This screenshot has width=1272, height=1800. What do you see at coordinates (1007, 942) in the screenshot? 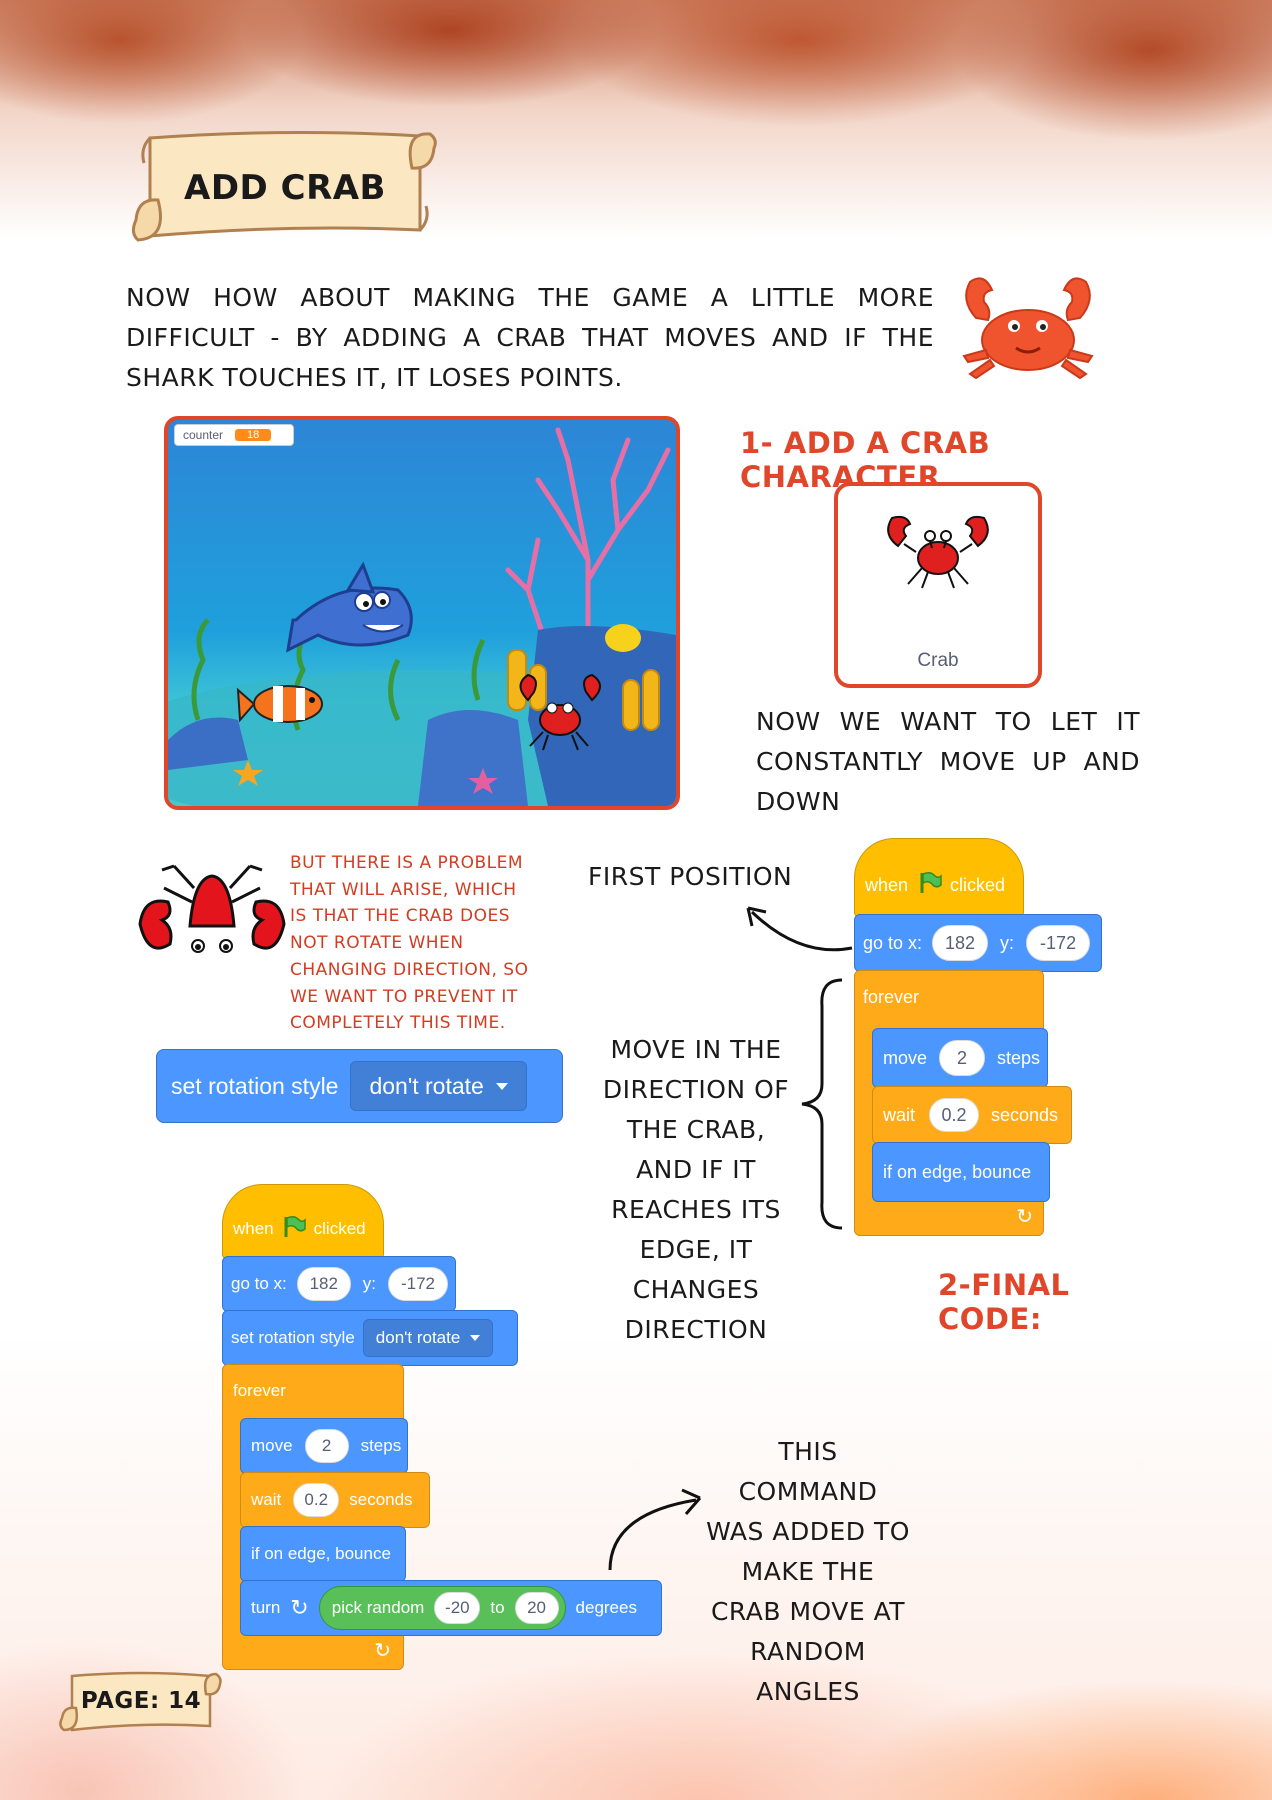
I see `y-label: y:` at bounding box center [1007, 942].